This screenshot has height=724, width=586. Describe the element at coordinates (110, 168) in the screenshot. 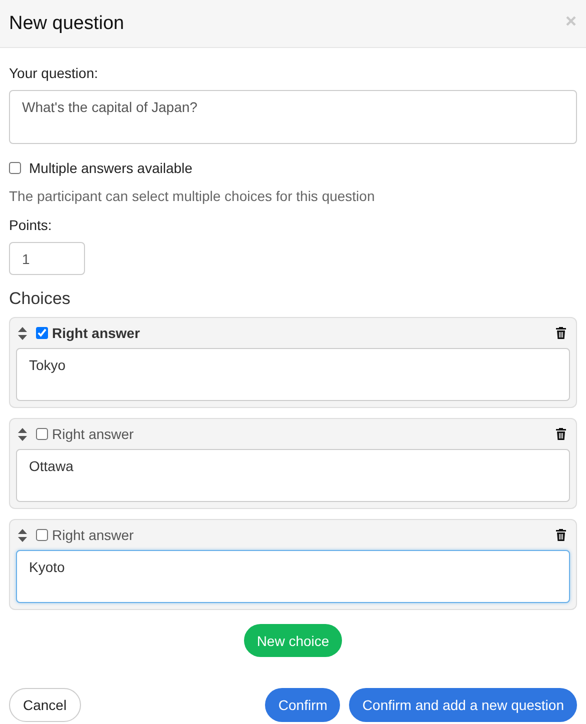

I see `multiple-answers-label: Multiple answers available` at that location.